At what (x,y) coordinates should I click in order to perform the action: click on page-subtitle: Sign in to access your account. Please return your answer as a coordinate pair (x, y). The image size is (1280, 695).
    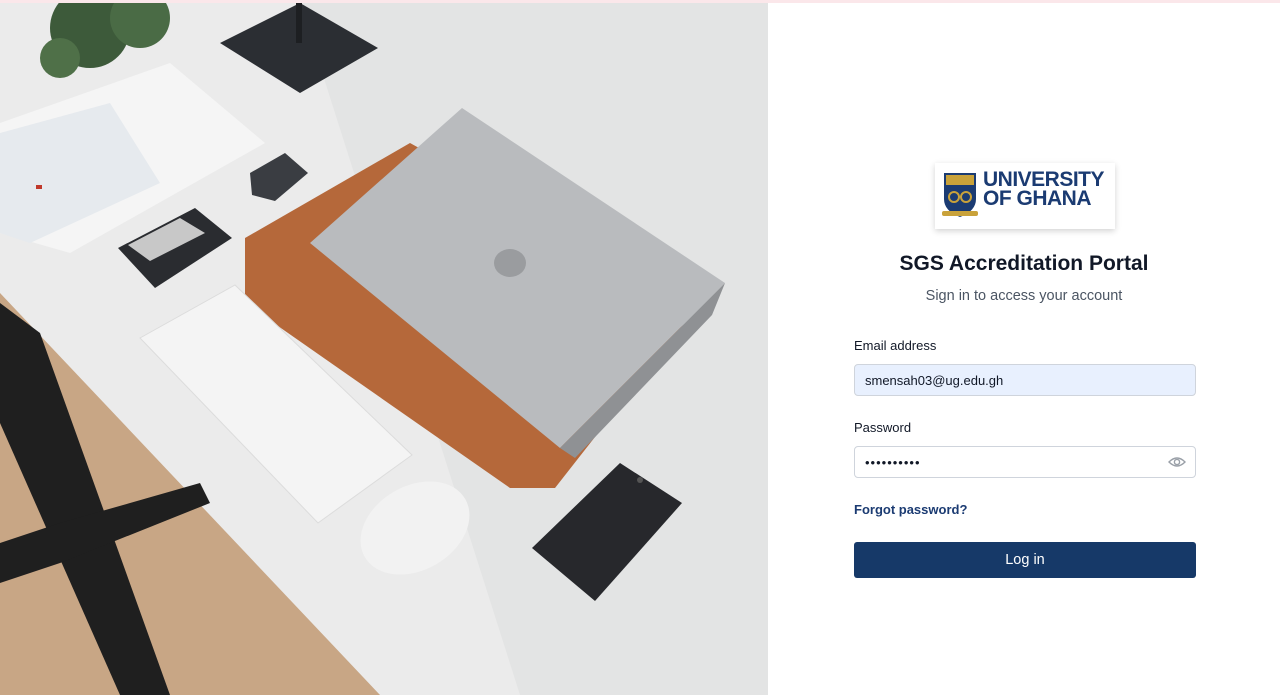
    Looking at the image, I should click on (1024, 296).